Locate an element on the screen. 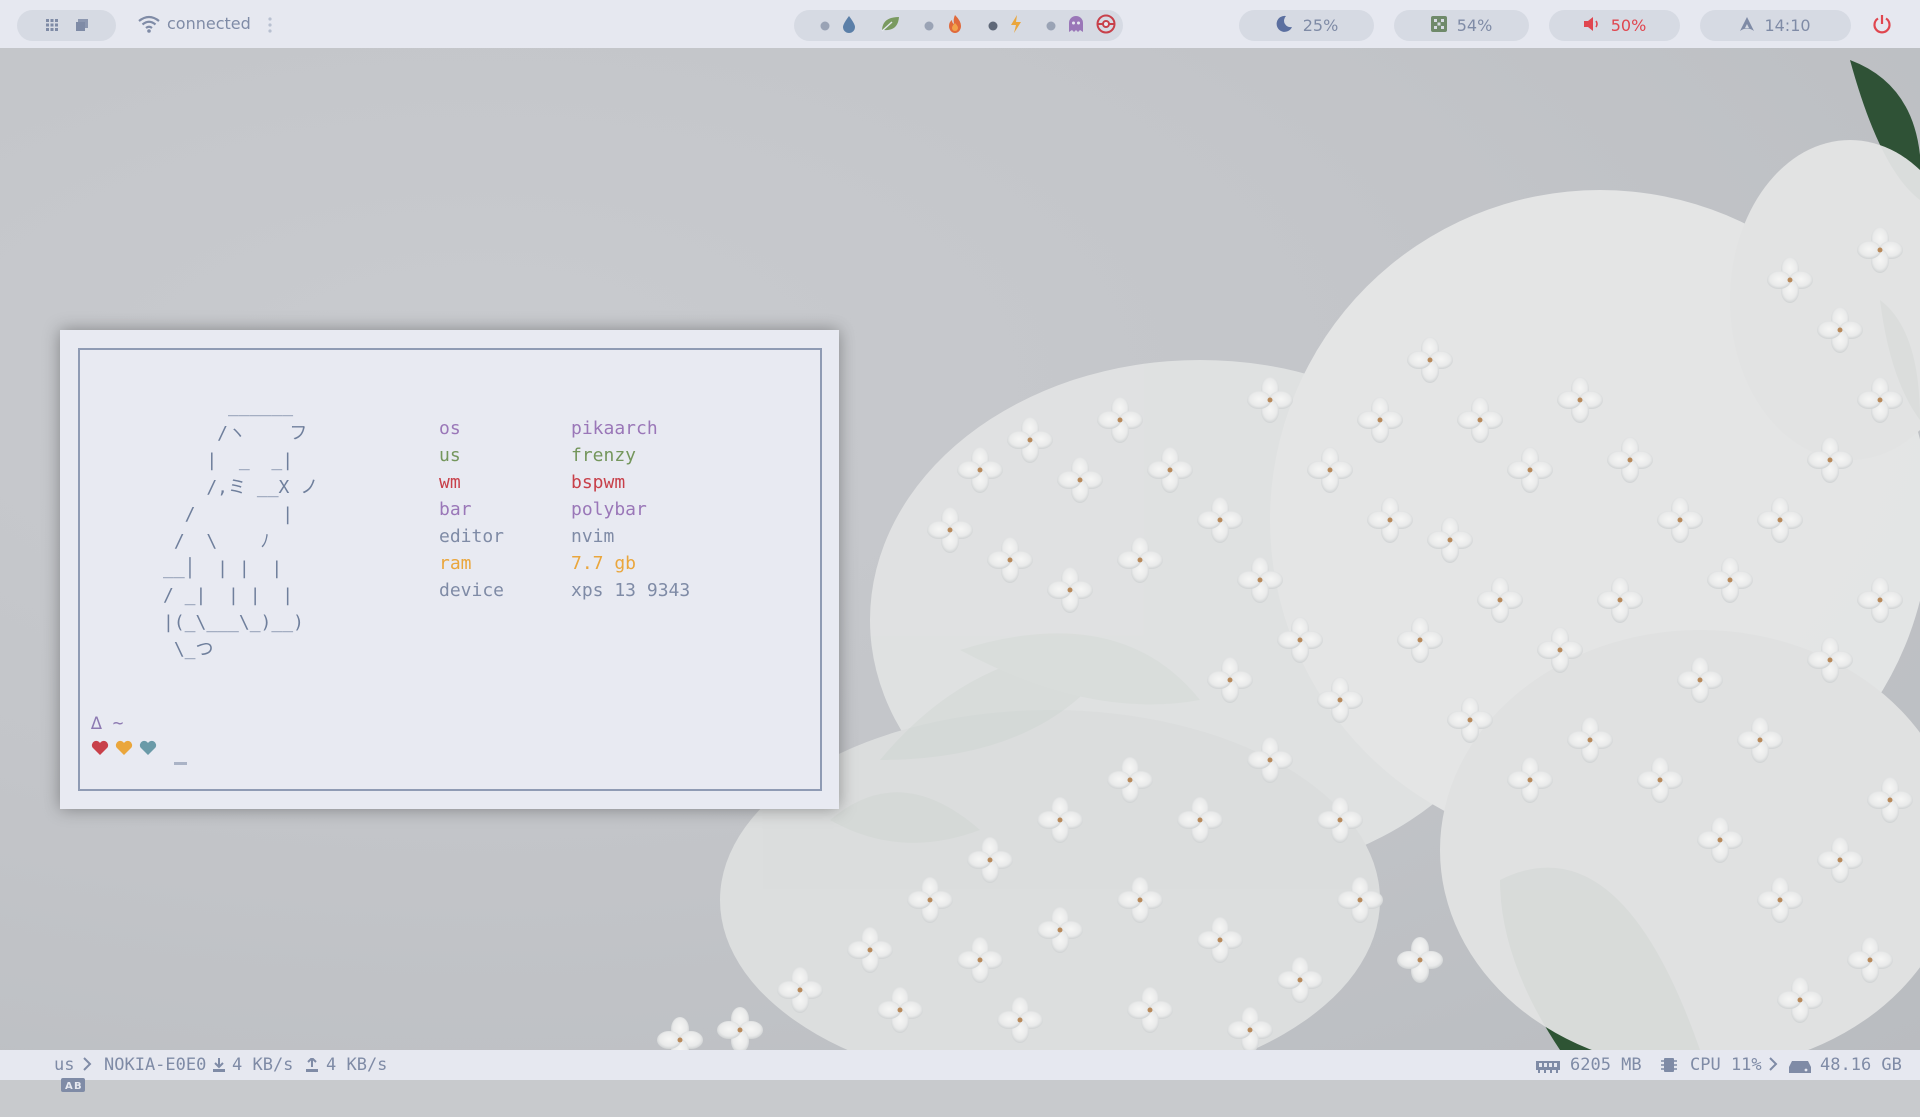  clock-widget: 14:10 is located at coordinates (1775, 25).